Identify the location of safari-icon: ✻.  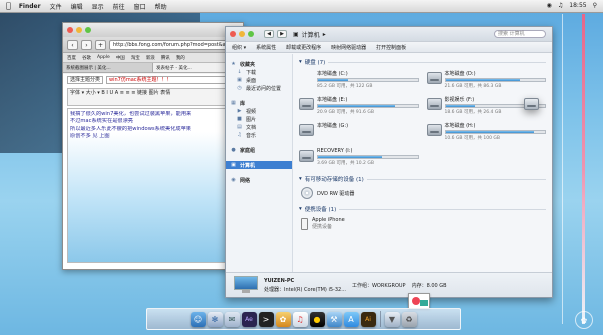
(215, 319).